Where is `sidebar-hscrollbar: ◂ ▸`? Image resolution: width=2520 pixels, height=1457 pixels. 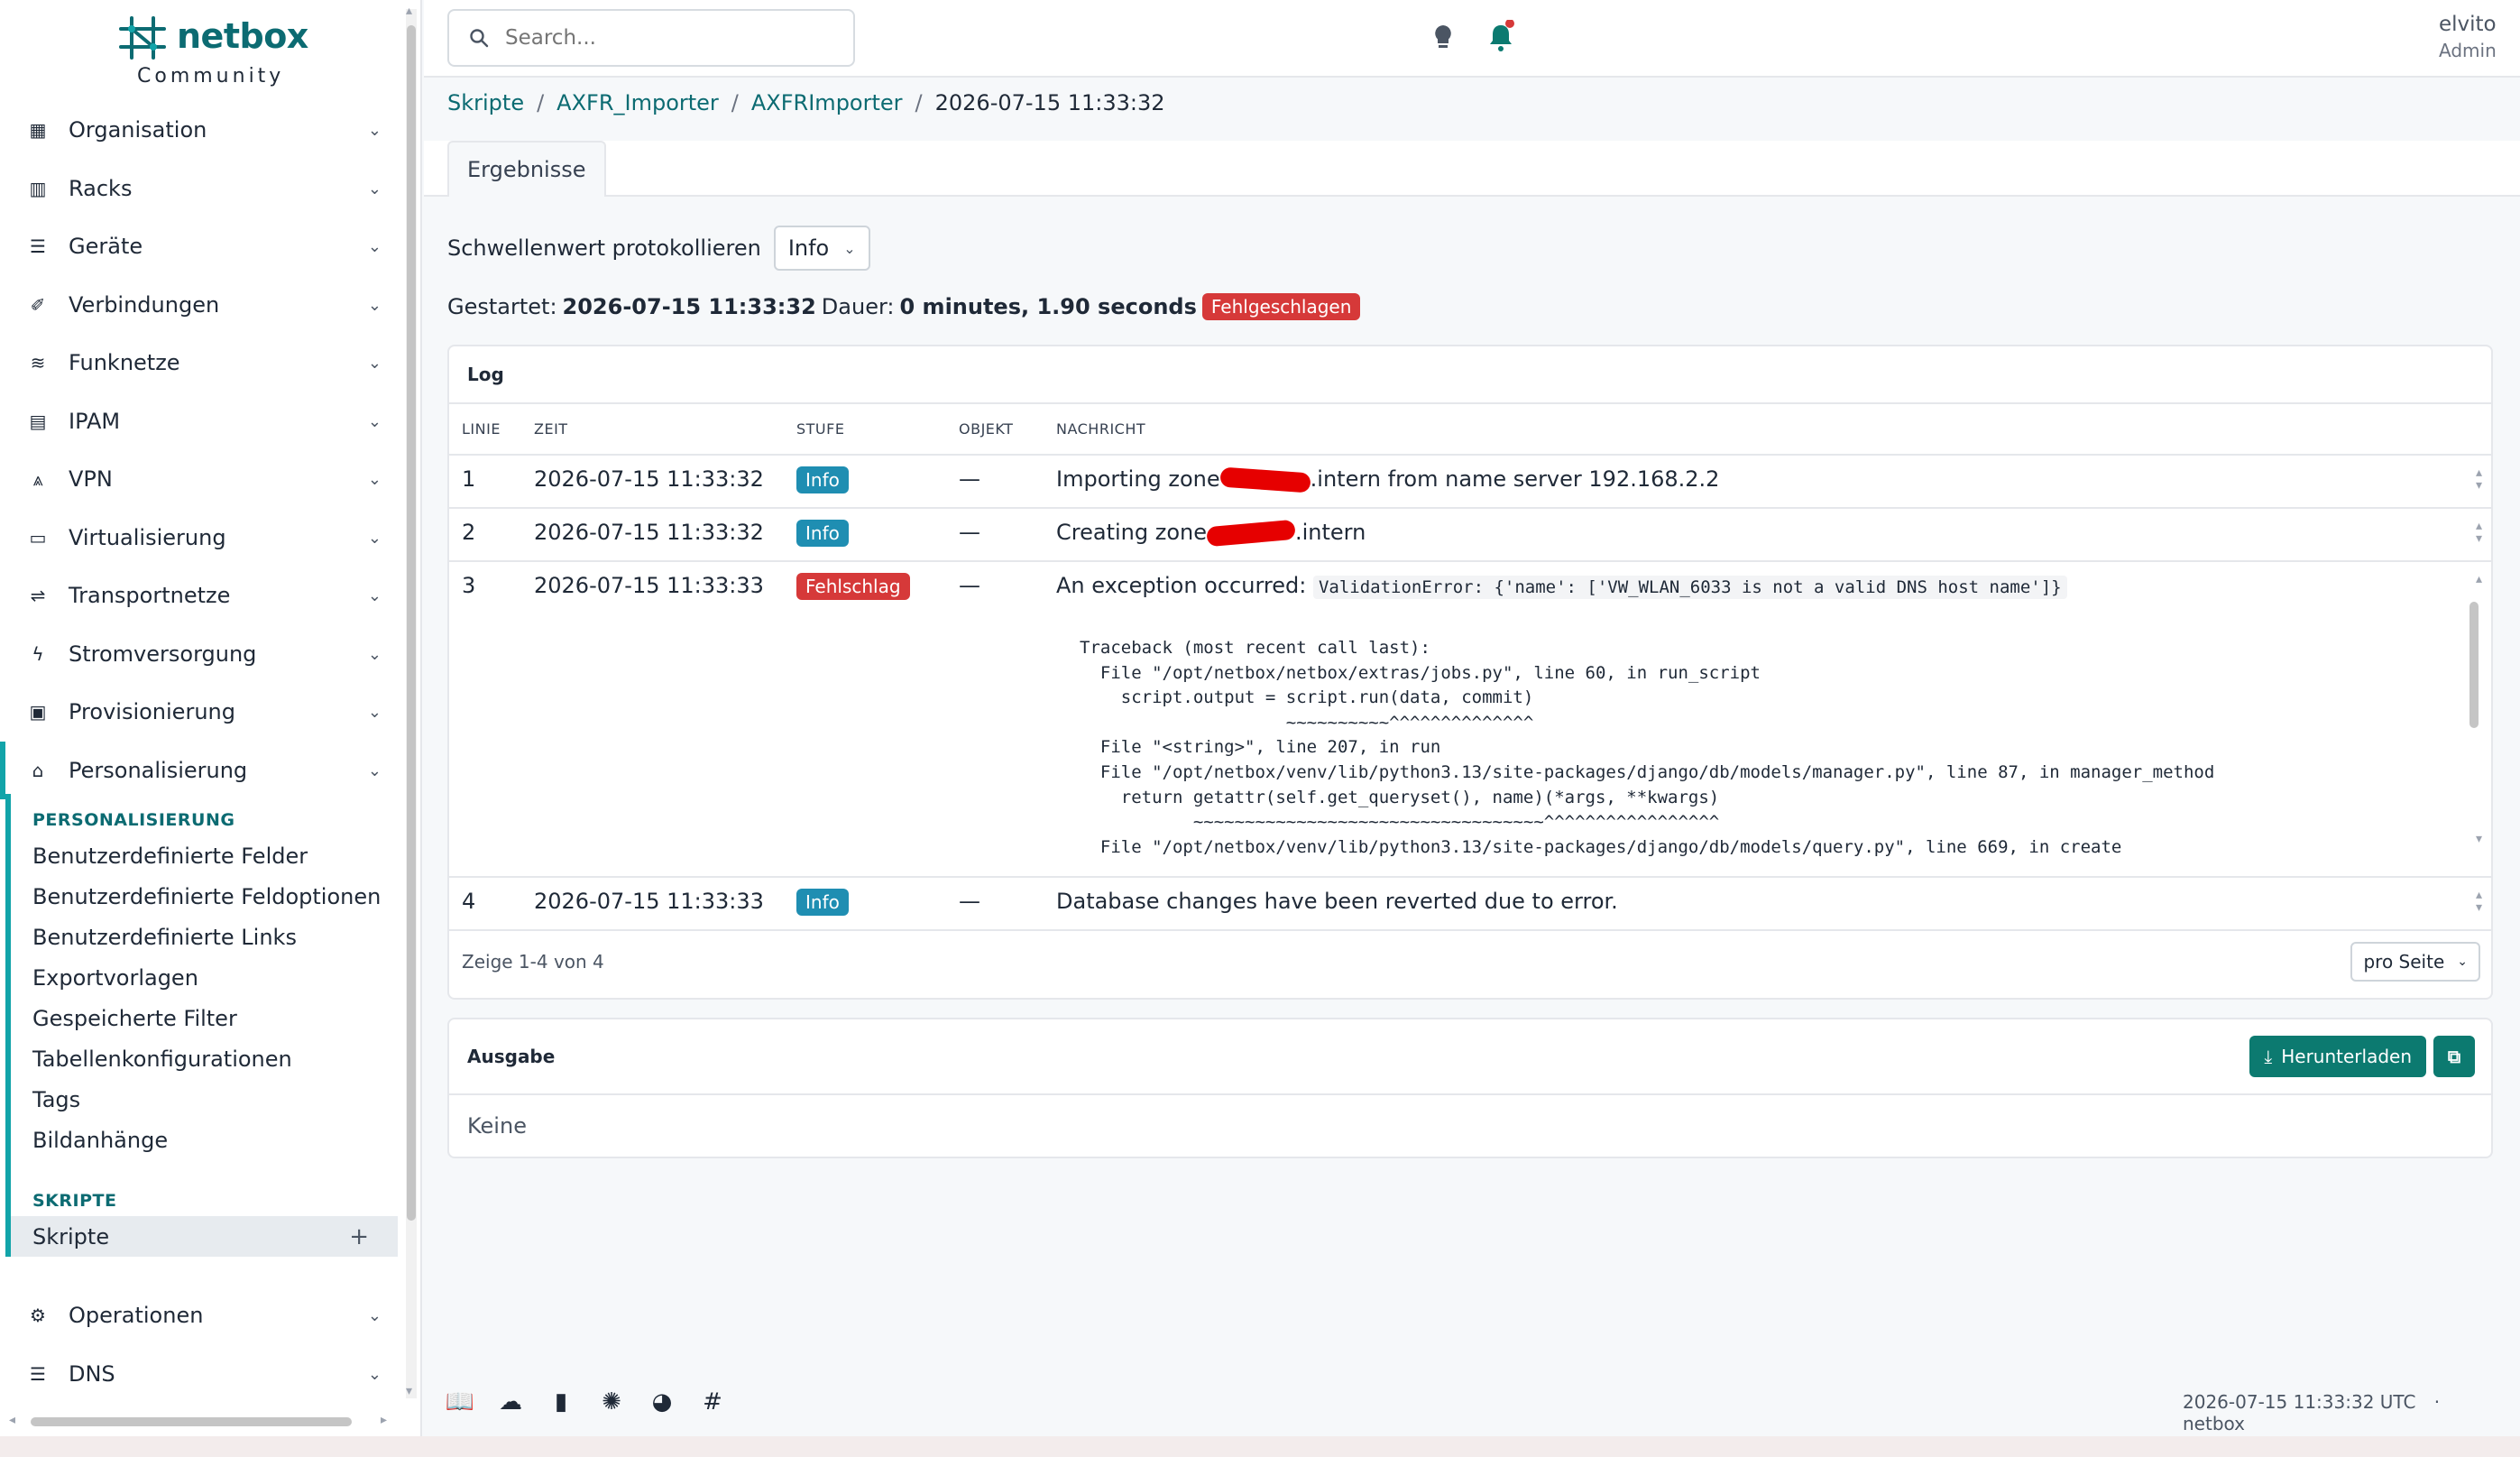 sidebar-hscrollbar: ◂ ▸ is located at coordinates (203, 1421).